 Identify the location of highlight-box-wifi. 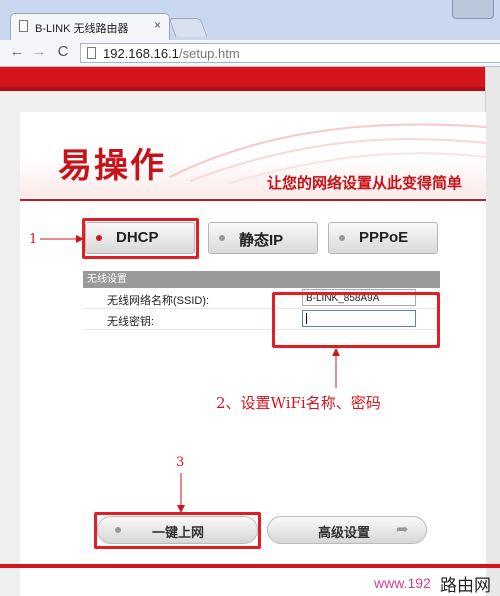
(356, 320).